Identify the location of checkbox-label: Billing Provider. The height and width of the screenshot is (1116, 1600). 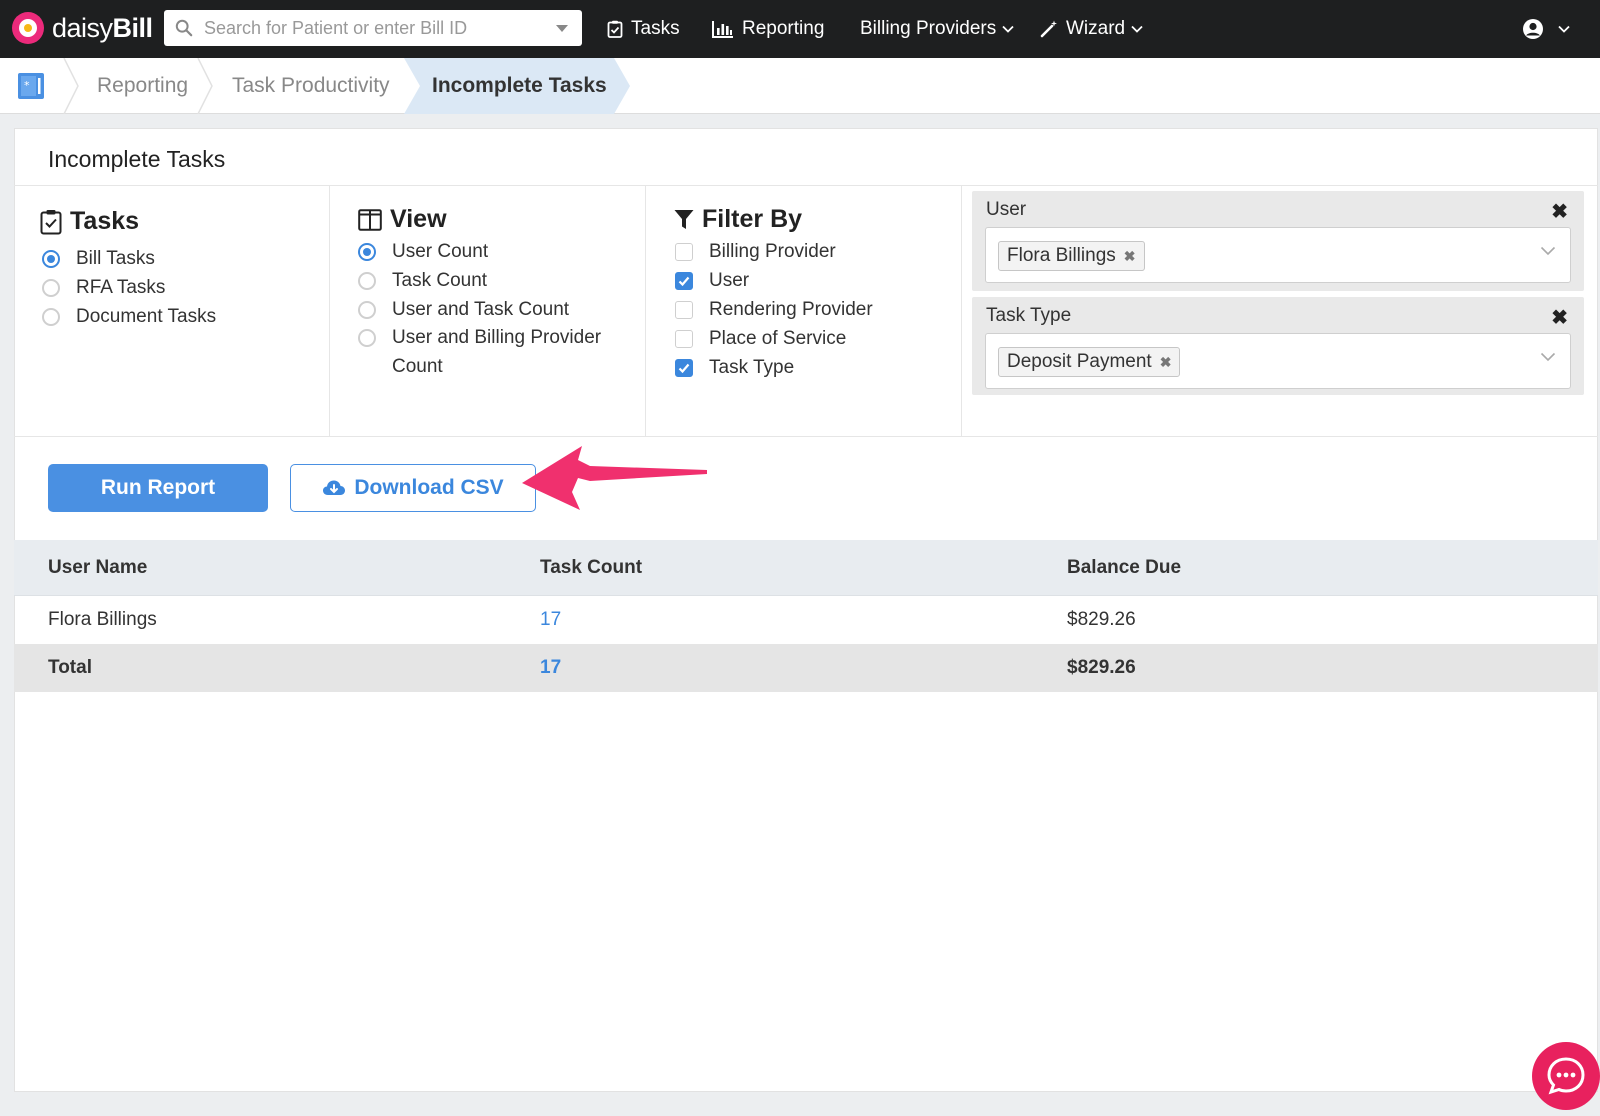
(772, 251).